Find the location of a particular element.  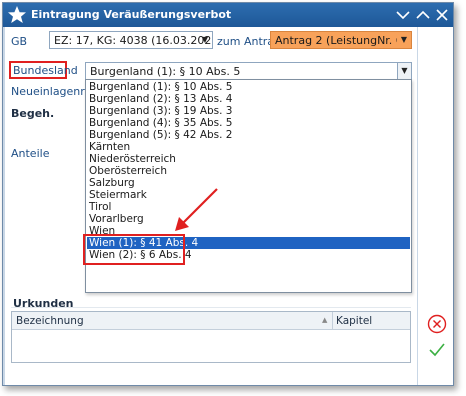

bundesland-label: Bundesland is located at coordinates (45, 70).